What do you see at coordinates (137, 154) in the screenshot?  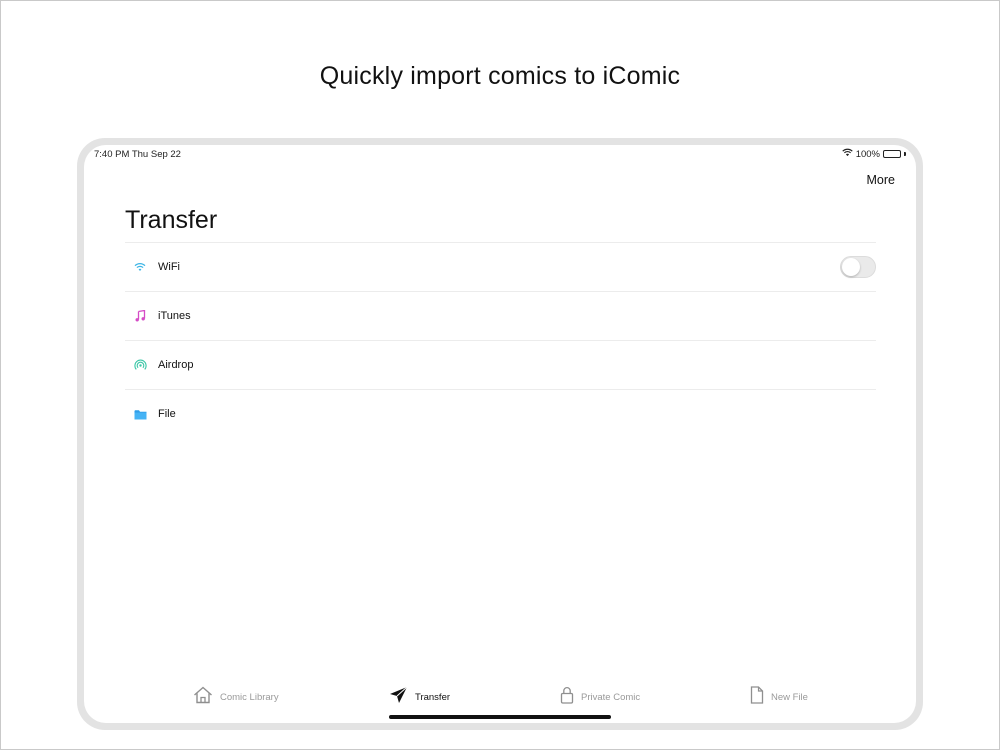 I see `status-bar-time: 7:40 PM Thu Sep 22` at bounding box center [137, 154].